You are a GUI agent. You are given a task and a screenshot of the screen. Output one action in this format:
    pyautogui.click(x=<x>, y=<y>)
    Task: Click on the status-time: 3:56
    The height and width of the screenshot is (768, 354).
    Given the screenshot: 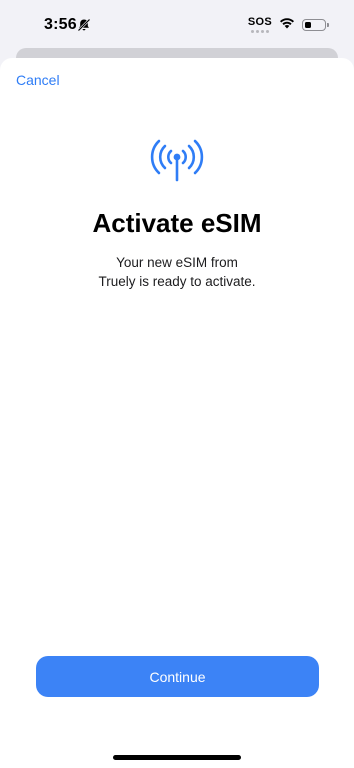 What is the action you would take?
    pyautogui.click(x=60, y=24)
    